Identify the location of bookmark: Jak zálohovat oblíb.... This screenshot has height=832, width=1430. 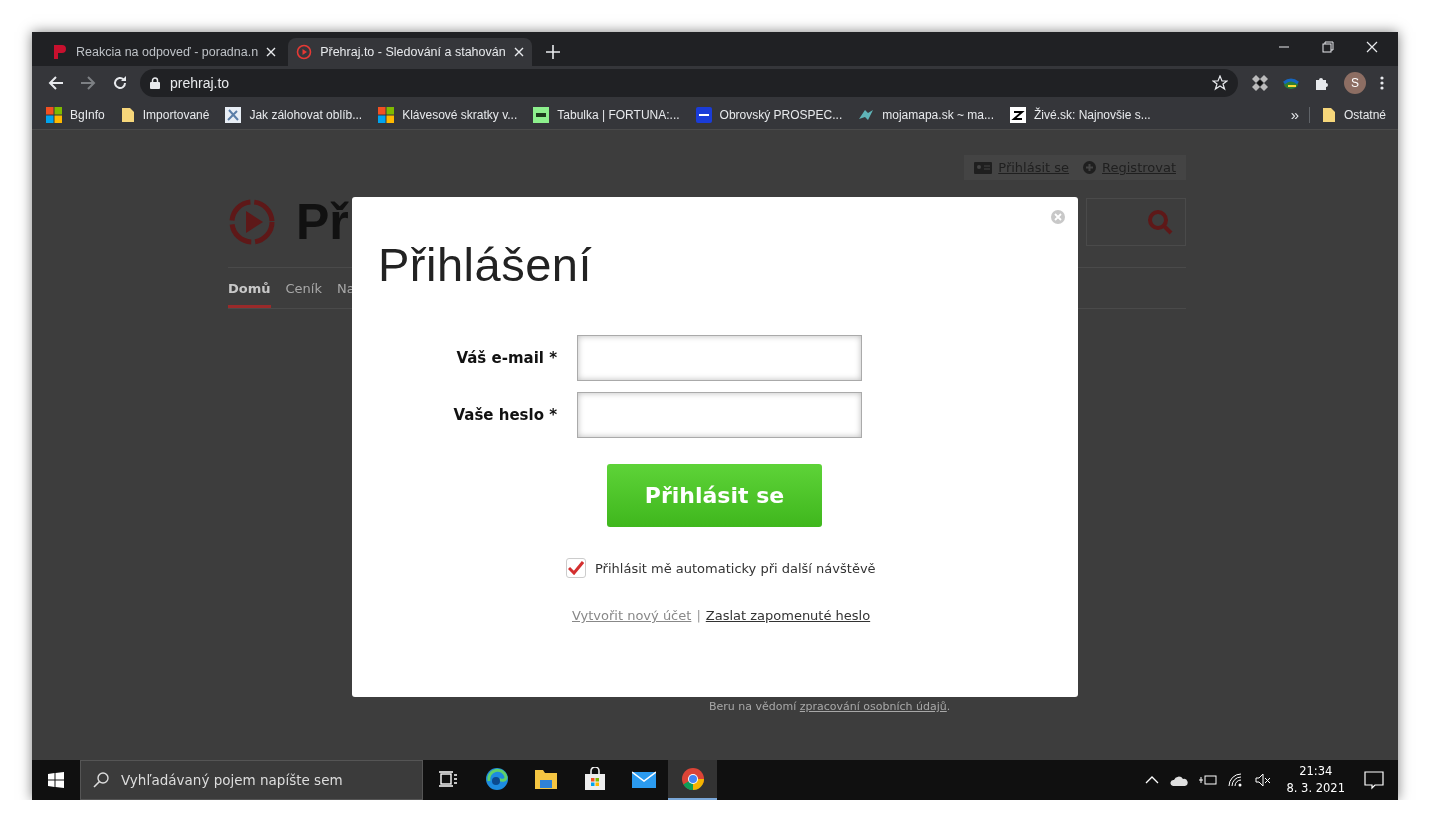
(294, 114).